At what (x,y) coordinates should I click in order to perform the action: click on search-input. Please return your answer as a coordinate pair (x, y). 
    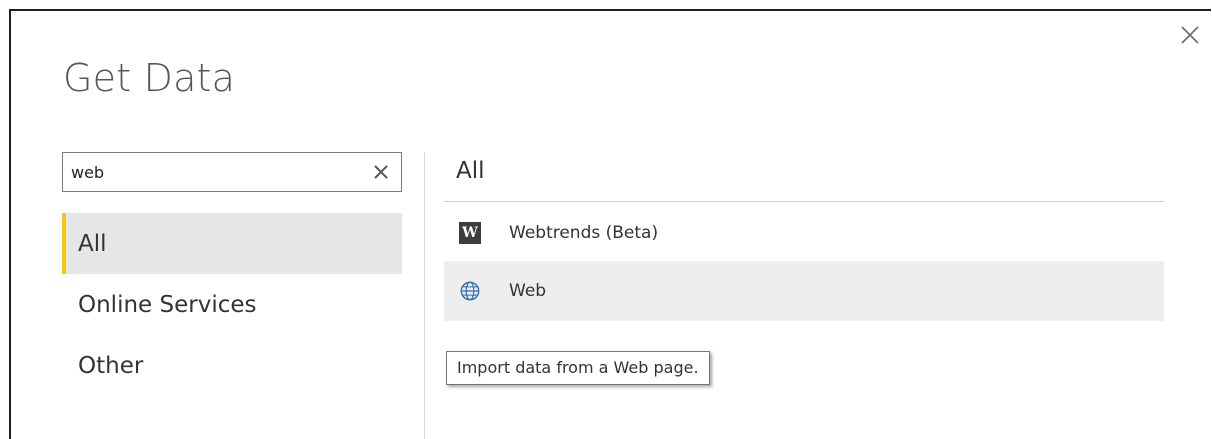
    Looking at the image, I should click on (208, 172).